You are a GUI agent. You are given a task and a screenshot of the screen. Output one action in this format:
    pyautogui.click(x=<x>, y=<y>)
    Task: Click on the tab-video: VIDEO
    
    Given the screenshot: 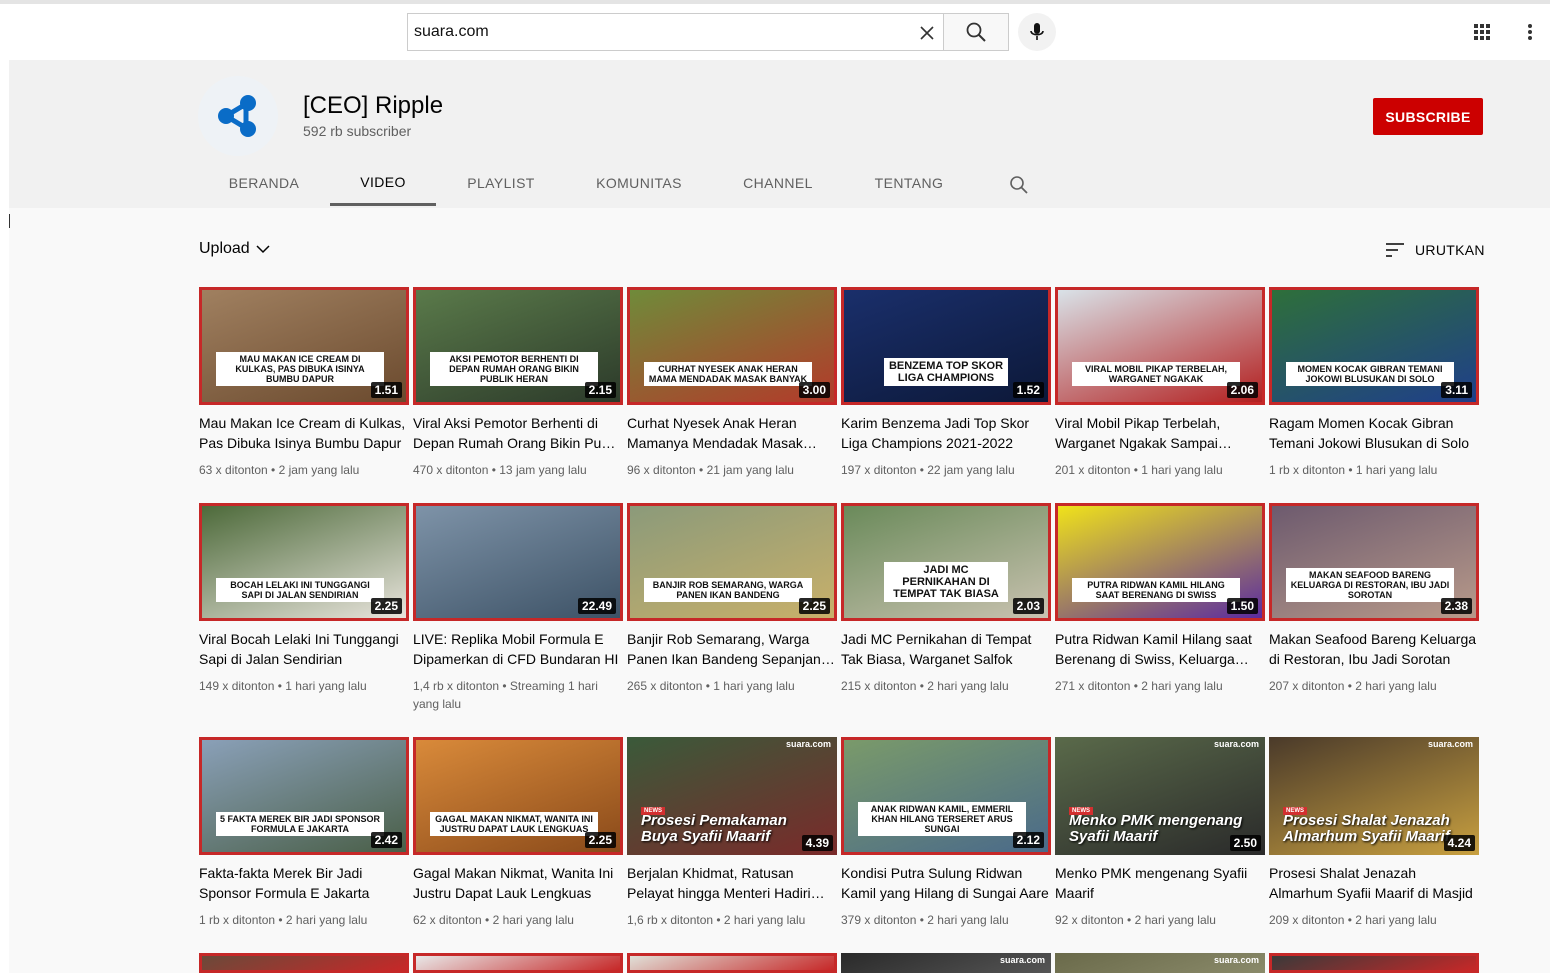 What is the action you would take?
    pyautogui.click(x=383, y=183)
    